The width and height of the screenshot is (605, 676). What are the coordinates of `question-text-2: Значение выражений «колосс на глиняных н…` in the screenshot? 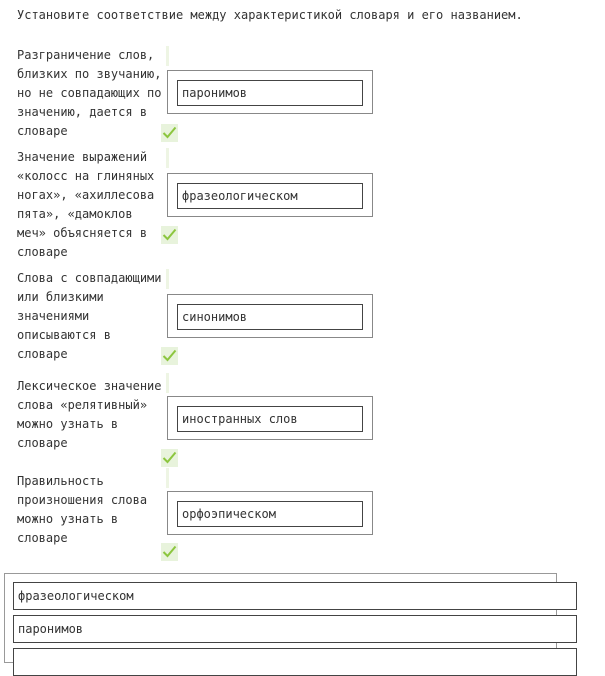 It's located at (86, 204).